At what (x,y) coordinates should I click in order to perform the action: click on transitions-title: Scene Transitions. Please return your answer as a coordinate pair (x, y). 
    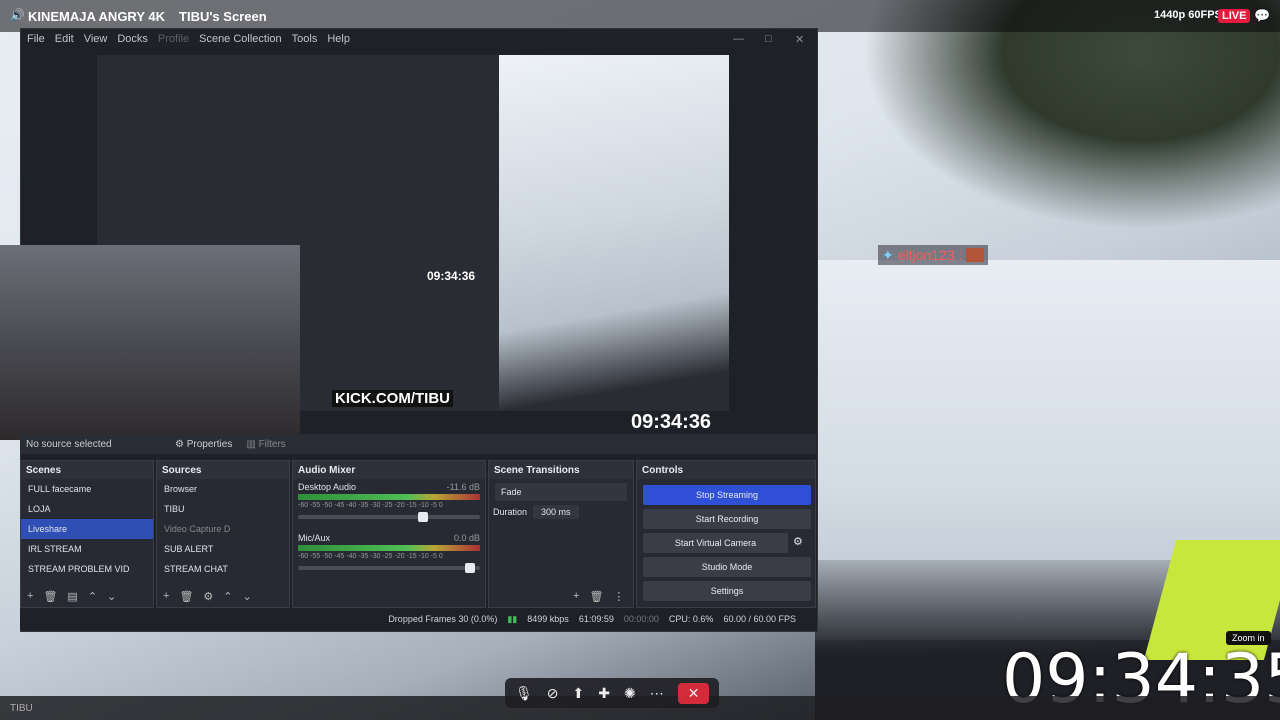
    Looking at the image, I should click on (561, 470).